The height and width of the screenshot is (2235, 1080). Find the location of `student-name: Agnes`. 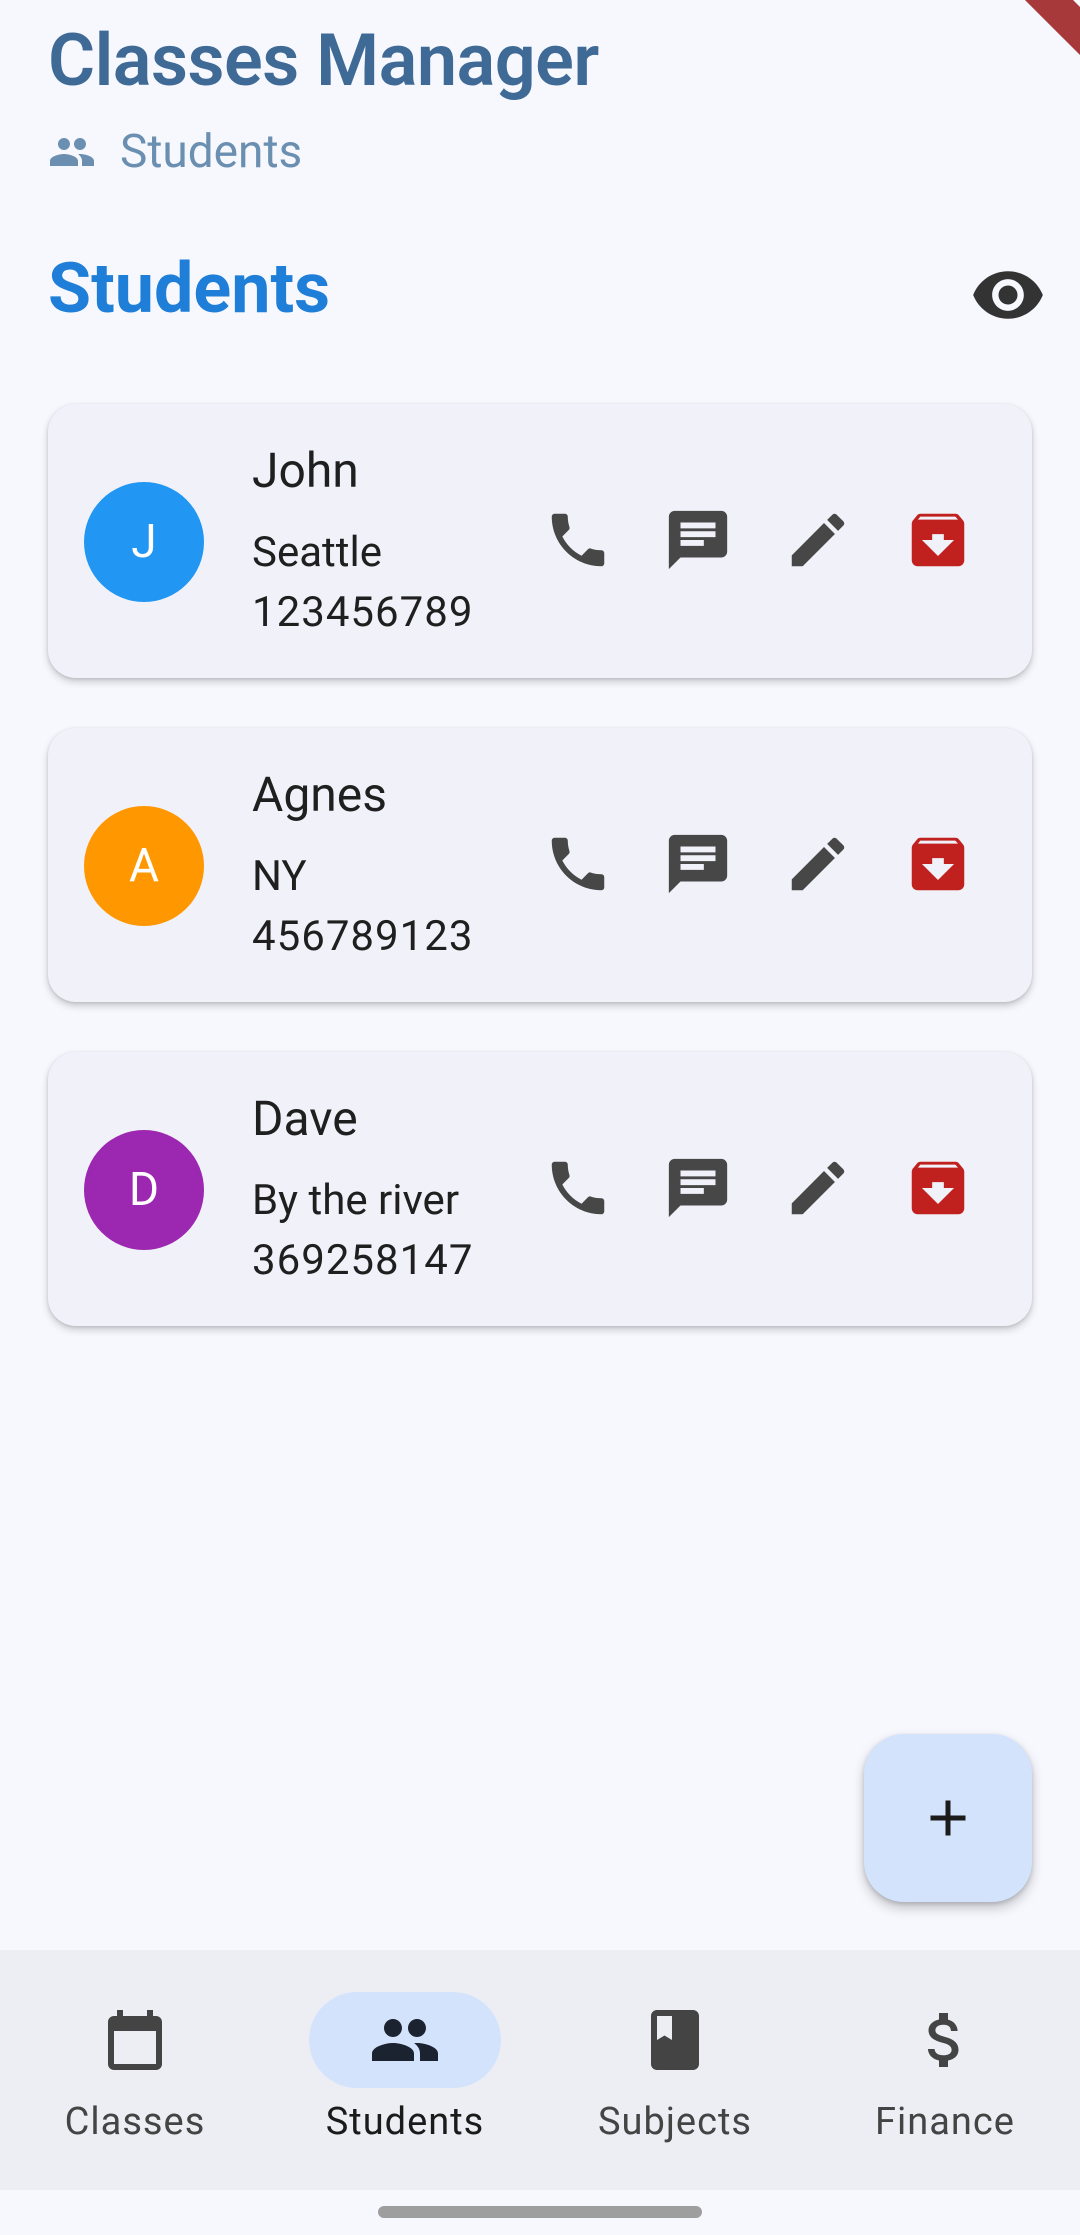

student-name: Agnes is located at coordinates (319, 794).